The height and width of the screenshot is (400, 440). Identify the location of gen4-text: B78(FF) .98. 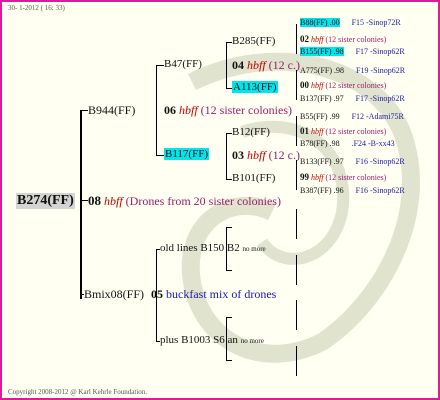
(320, 143).